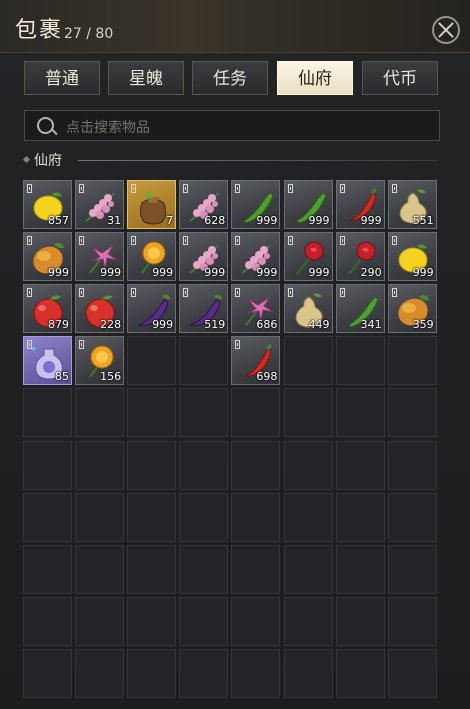 The height and width of the screenshot is (709, 470). I want to click on item-slot: ✦ 85, so click(47, 361).